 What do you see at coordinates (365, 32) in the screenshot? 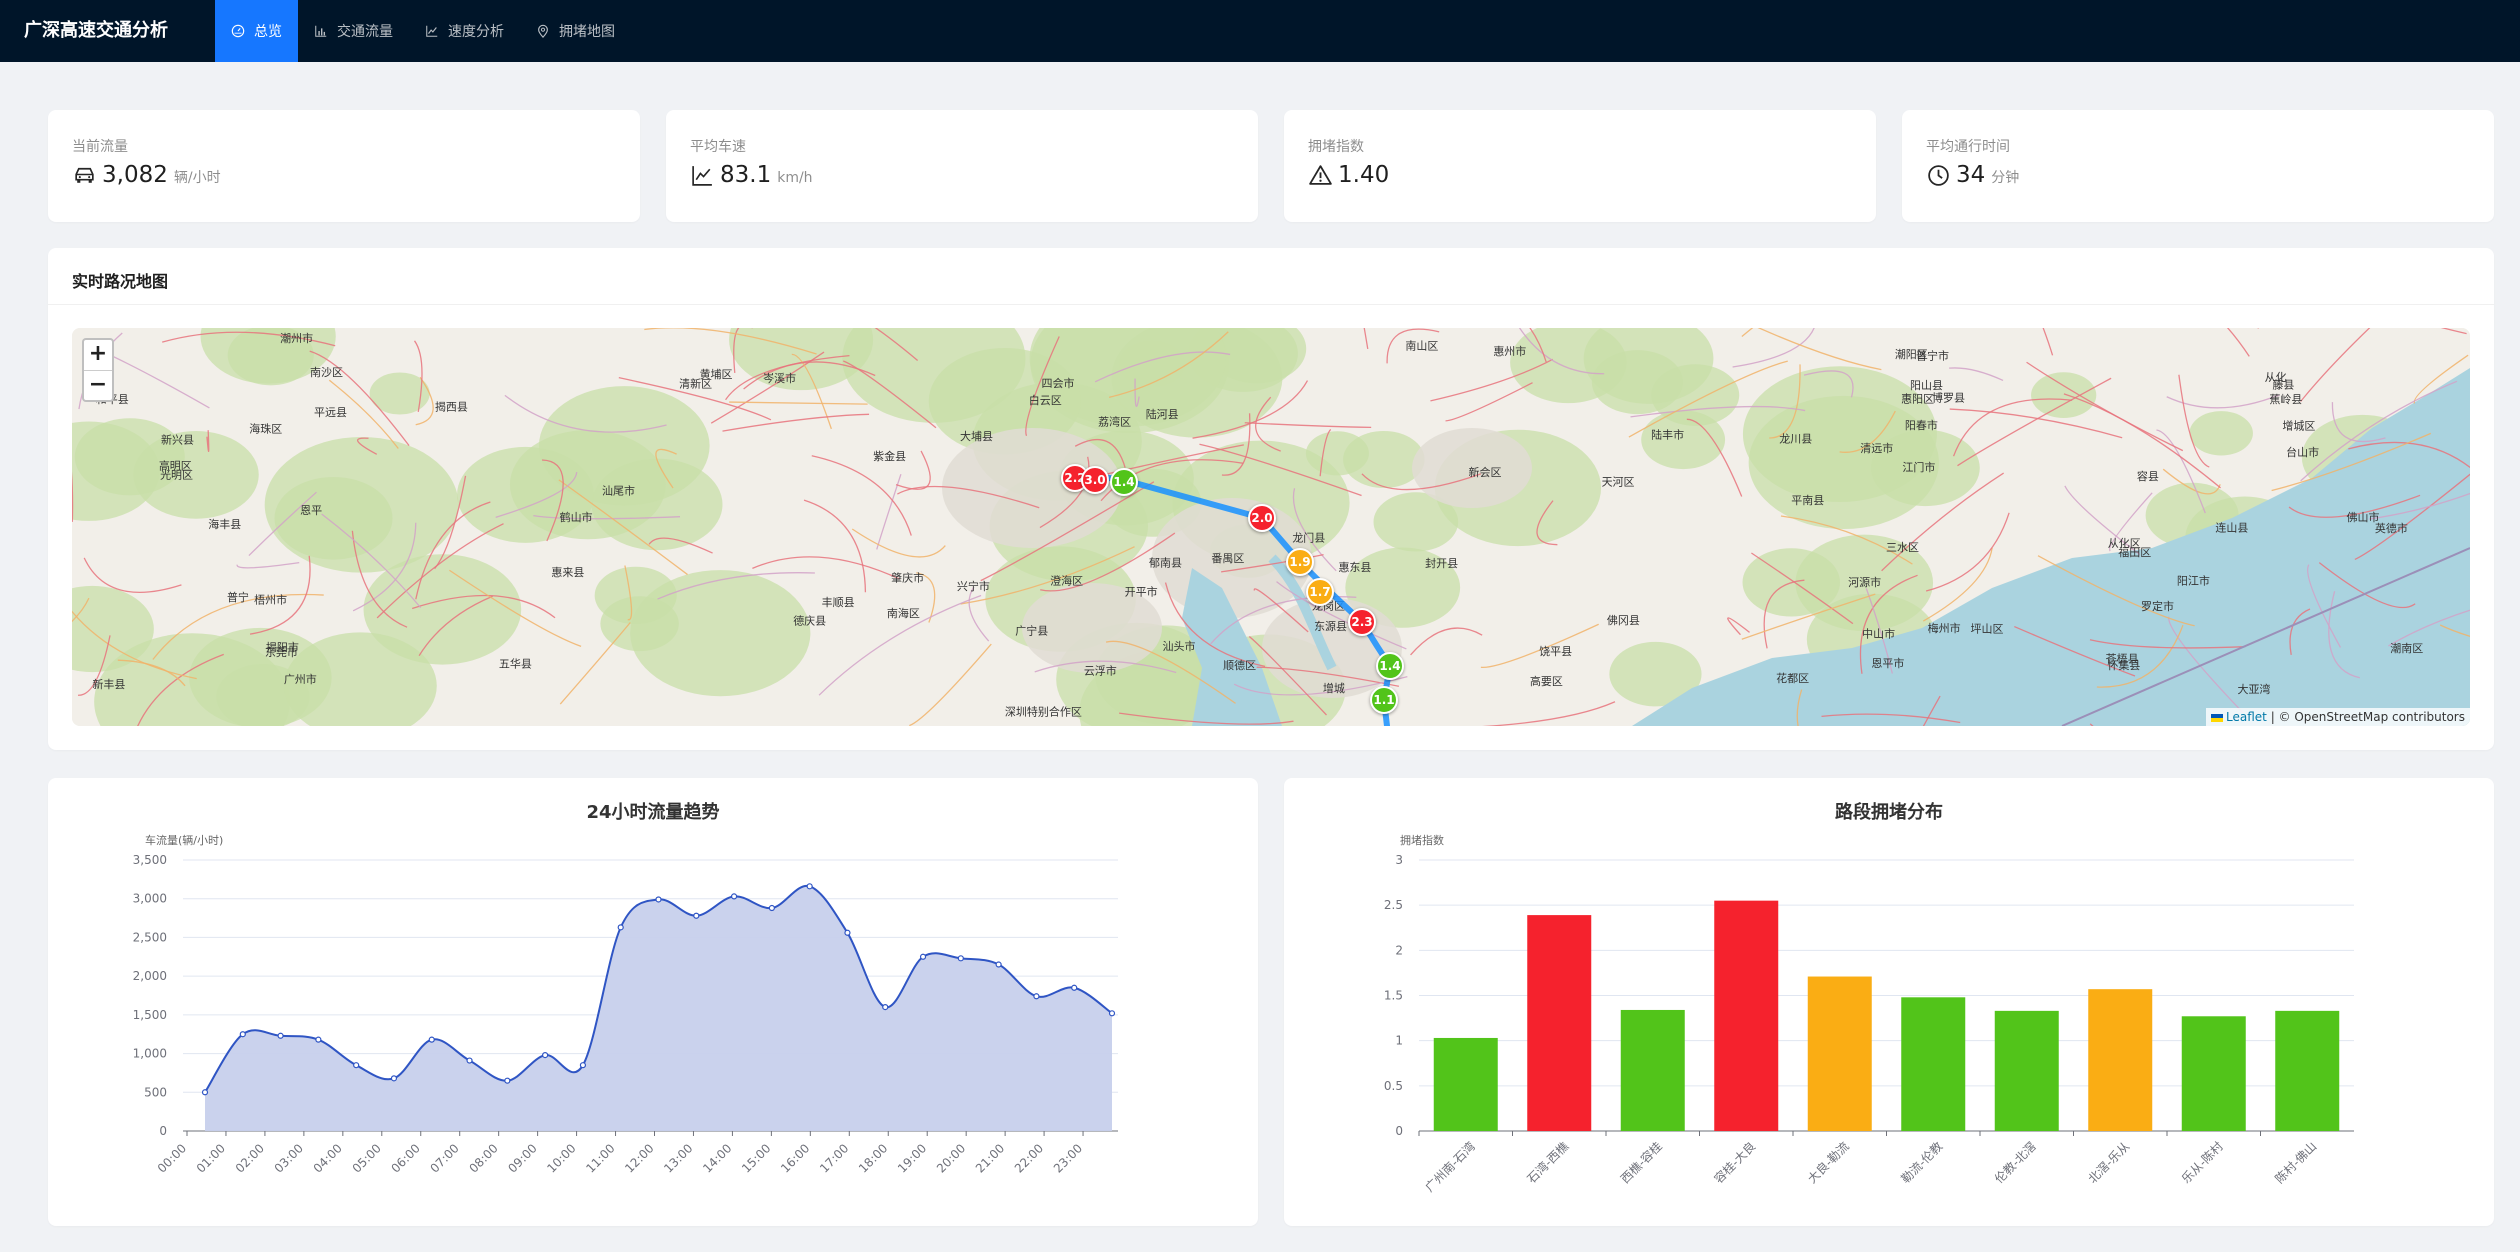
I see `nav-traffic-flow-label: 交通流量` at bounding box center [365, 32].